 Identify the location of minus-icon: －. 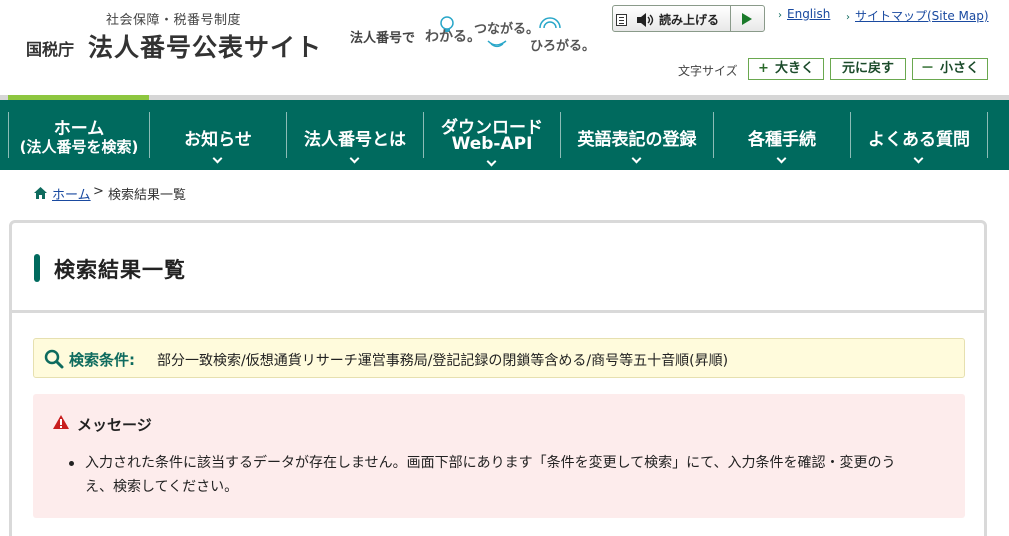
(927, 68).